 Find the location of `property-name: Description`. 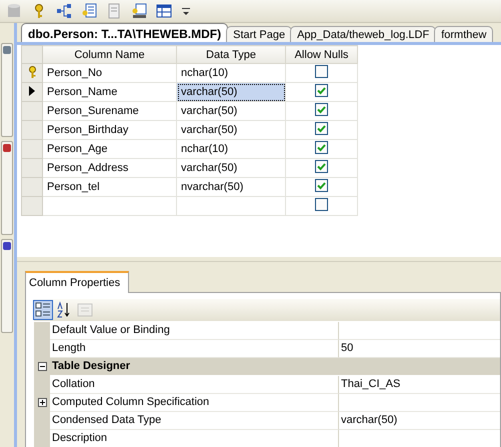

property-name: Description is located at coordinates (194, 438).